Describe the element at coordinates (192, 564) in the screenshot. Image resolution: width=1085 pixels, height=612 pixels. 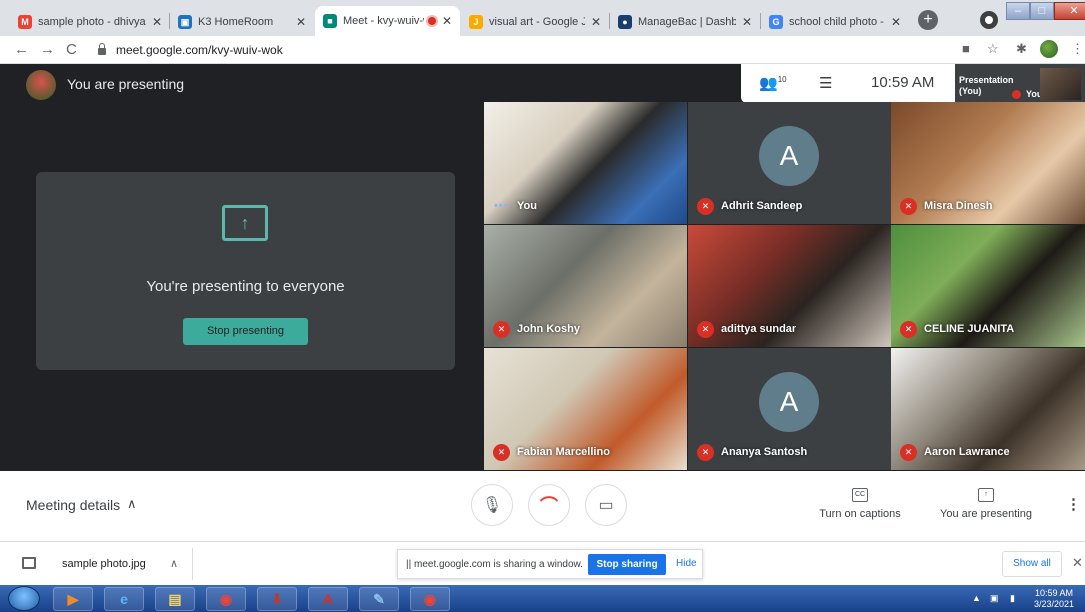
I see `divider` at that location.